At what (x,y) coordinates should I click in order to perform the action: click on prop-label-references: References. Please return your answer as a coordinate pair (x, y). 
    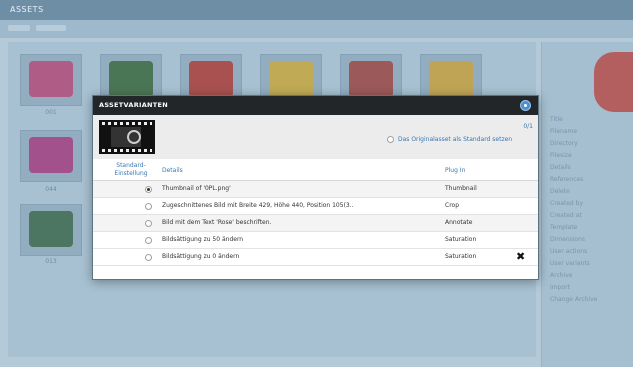
    Looking at the image, I should click on (567, 179).